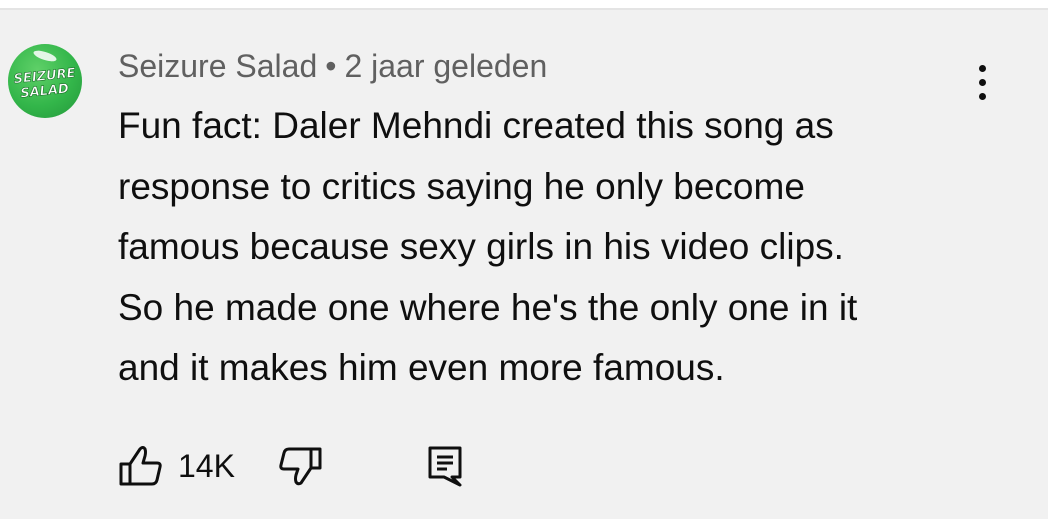  Describe the element at coordinates (217, 66) in the screenshot. I see `author-name: Seizure Salad` at that location.